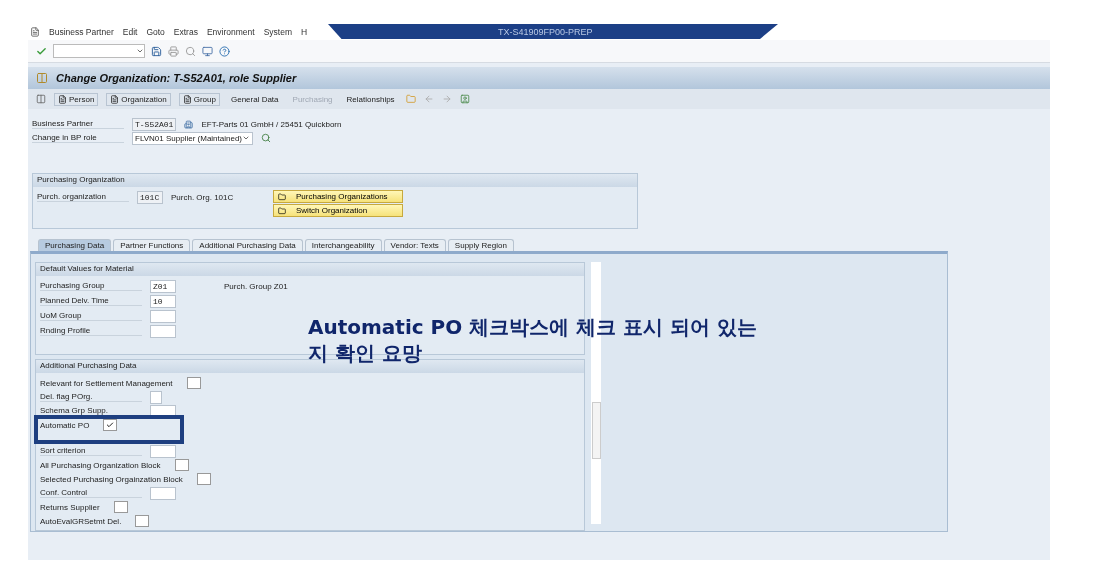 The image size is (1118, 581). What do you see at coordinates (35, 32) in the screenshot?
I see `menu-icon` at bounding box center [35, 32].